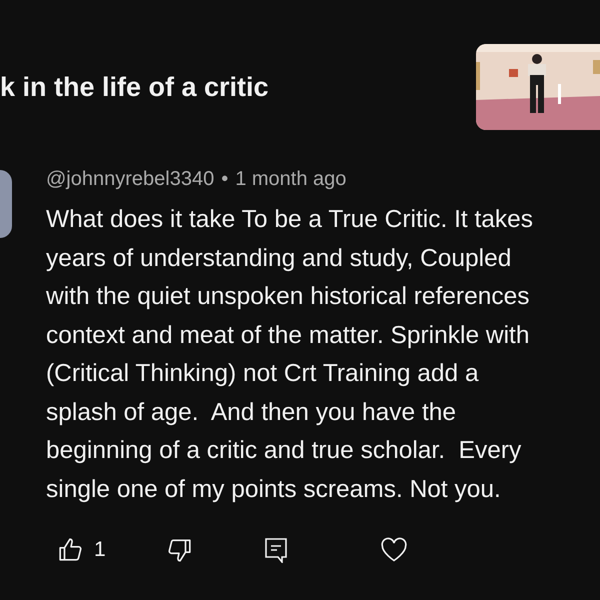  What do you see at coordinates (290, 179) in the screenshot?
I see `comment-time: 1 month ago` at bounding box center [290, 179].